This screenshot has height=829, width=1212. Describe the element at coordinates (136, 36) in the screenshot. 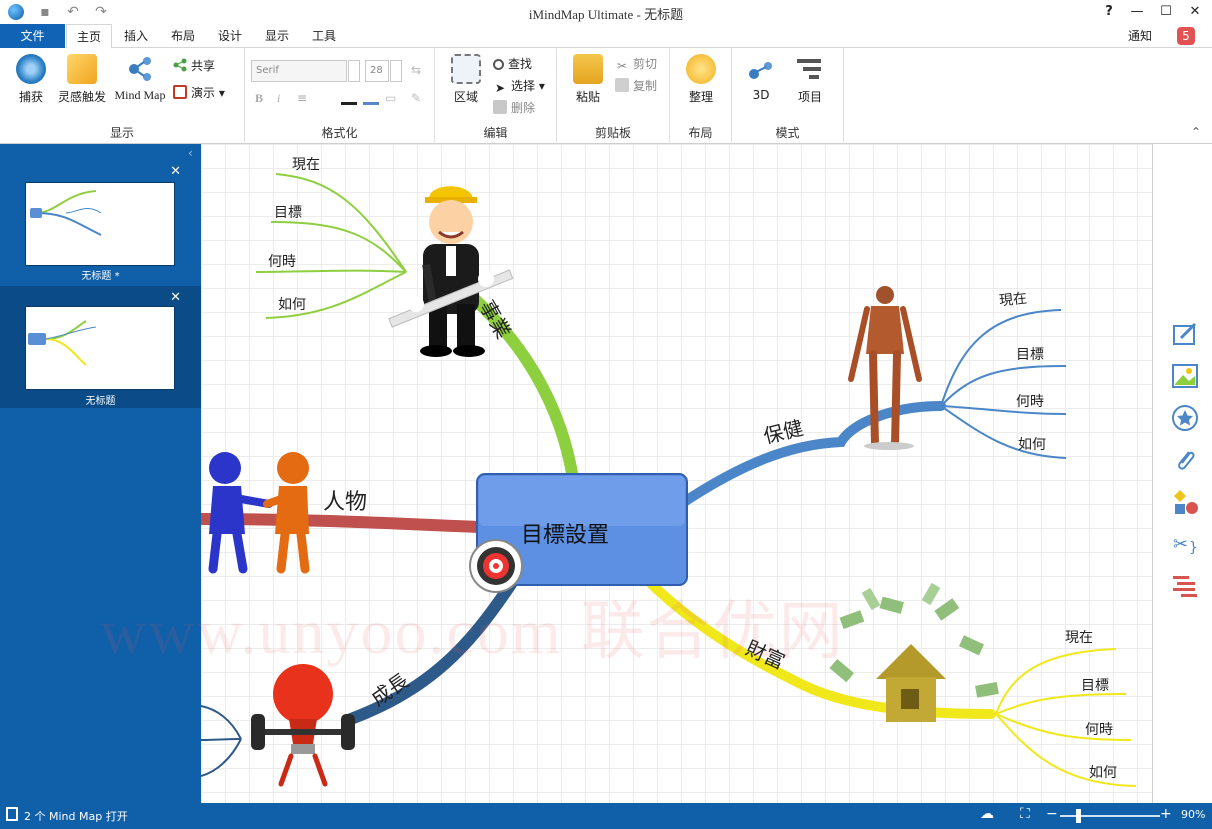

I see `tab-insert: 插入` at that location.